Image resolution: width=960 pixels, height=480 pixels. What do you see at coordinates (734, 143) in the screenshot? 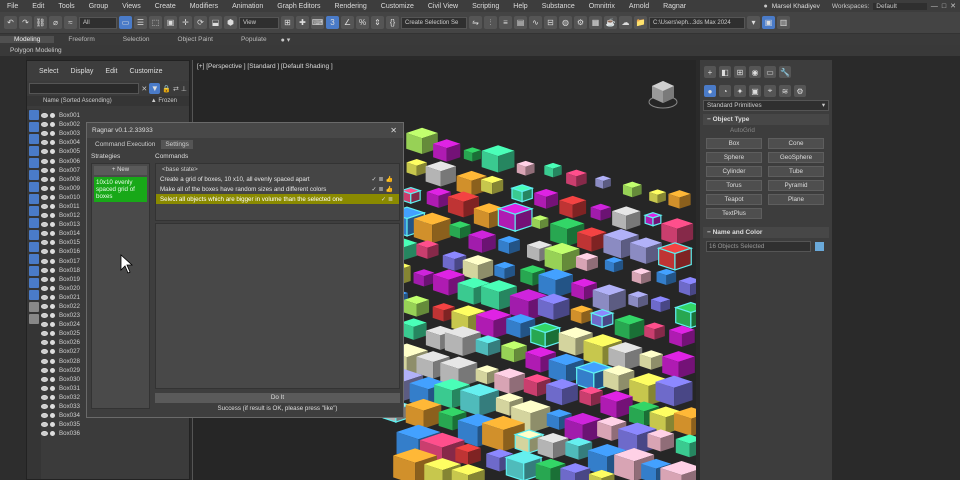
I see `box-button: Box` at bounding box center [734, 143].